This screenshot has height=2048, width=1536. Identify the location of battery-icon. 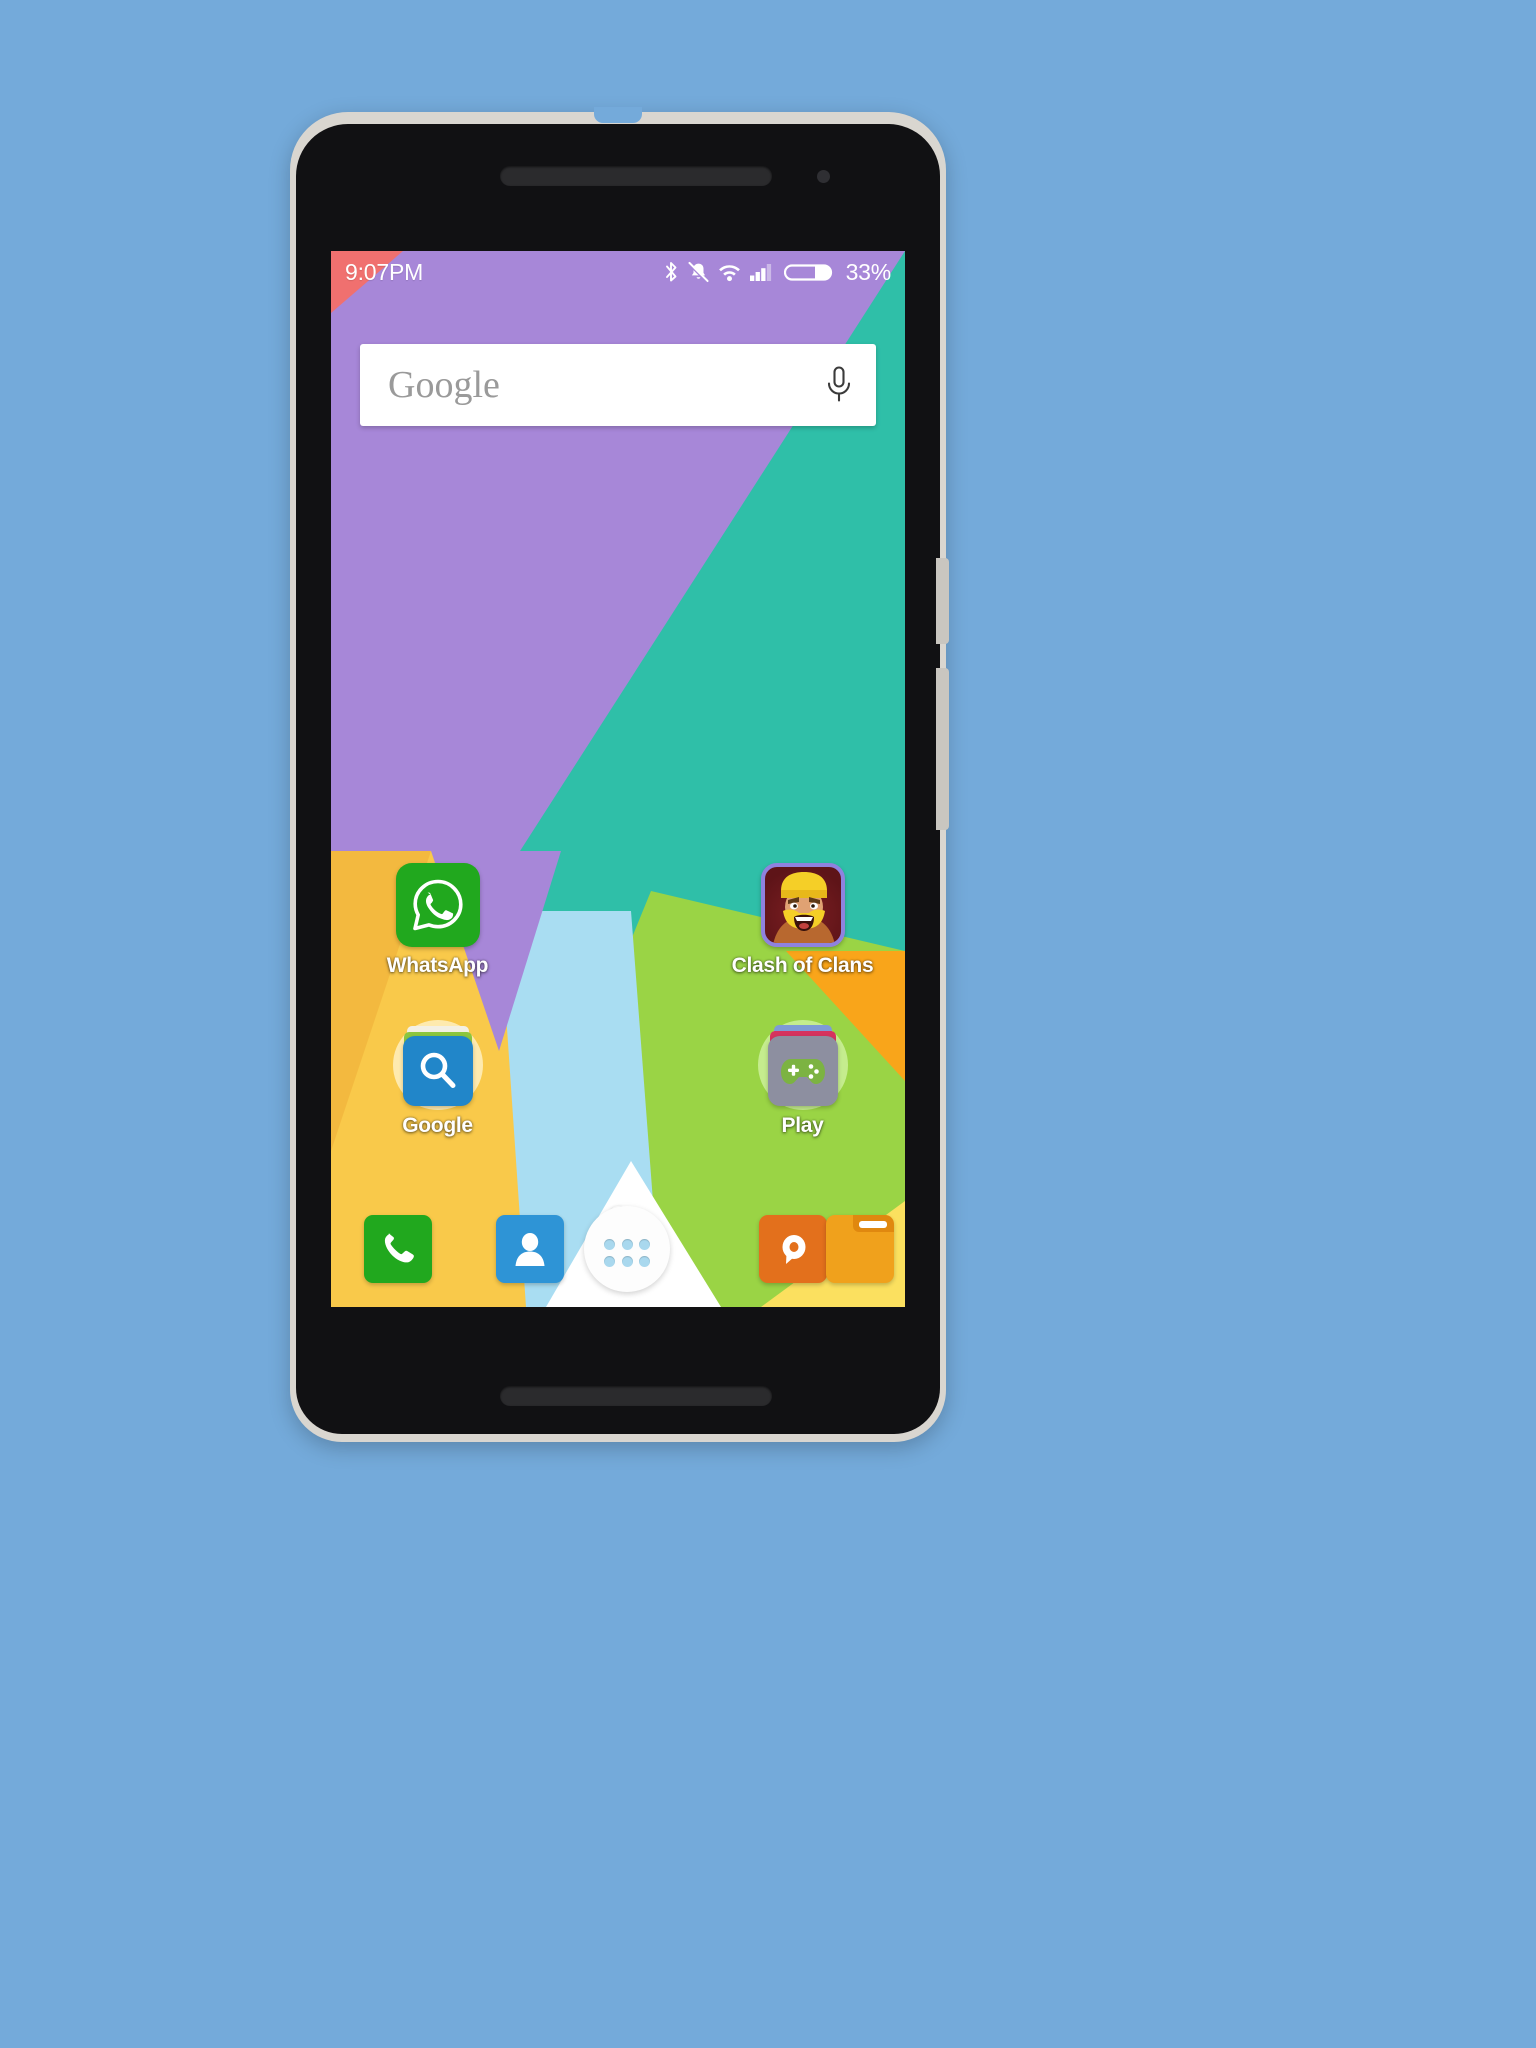
(807, 272).